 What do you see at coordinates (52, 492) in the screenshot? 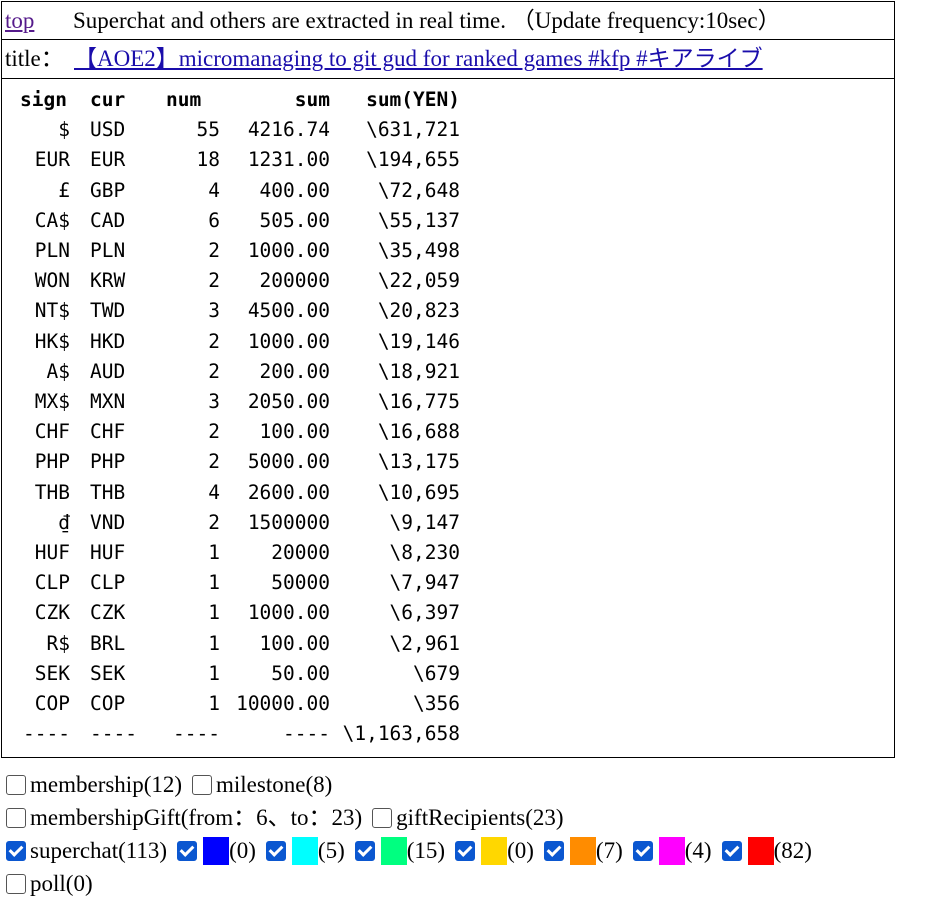
I see `sign-cell: THB` at bounding box center [52, 492].